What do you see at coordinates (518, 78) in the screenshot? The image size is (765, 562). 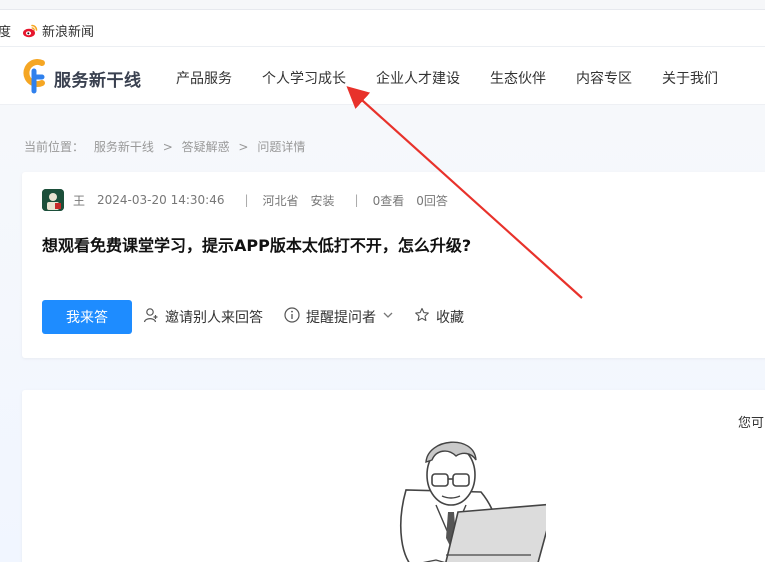 I see `nav-item-partners: 生态伙伴` at bounding box center [518, 78].